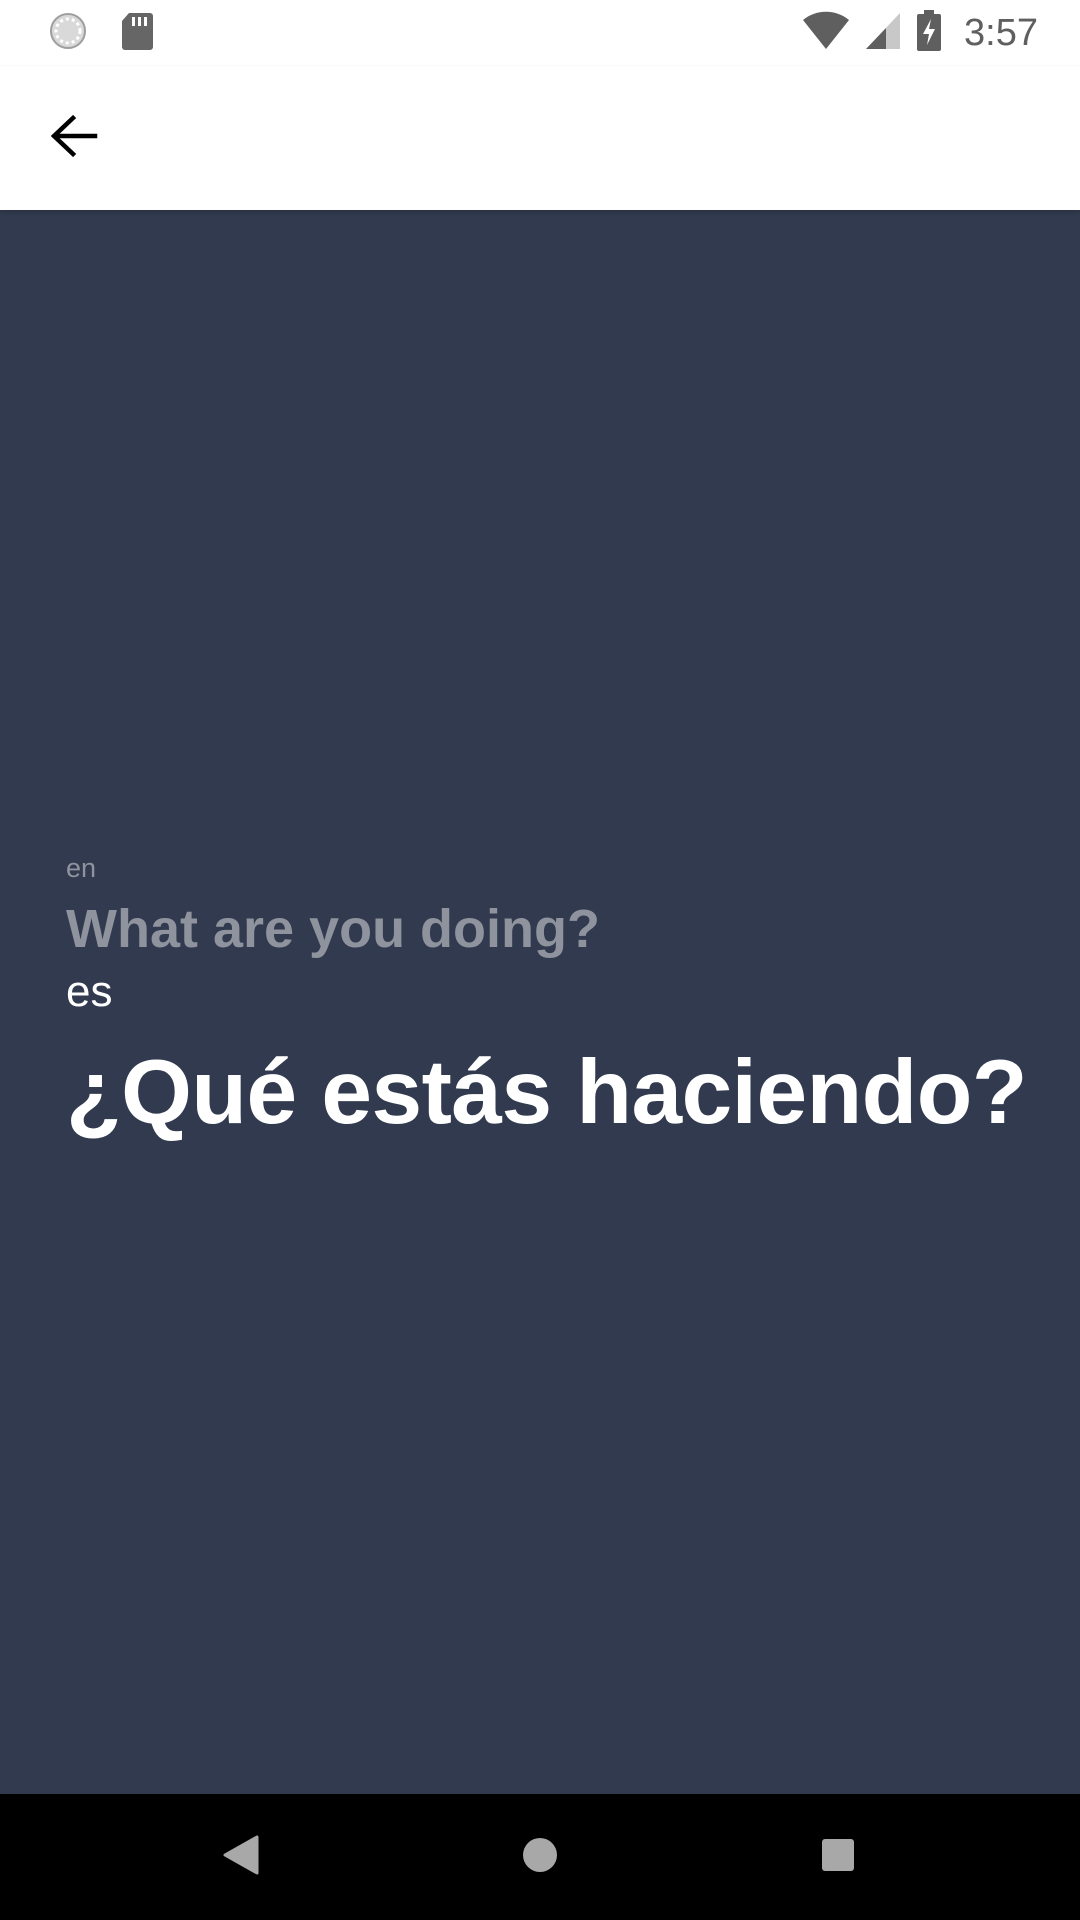  What do you see at coordinates (81, 868) in the screenshot?
I see `source-language-label: en` at bounding box center [81, 868].